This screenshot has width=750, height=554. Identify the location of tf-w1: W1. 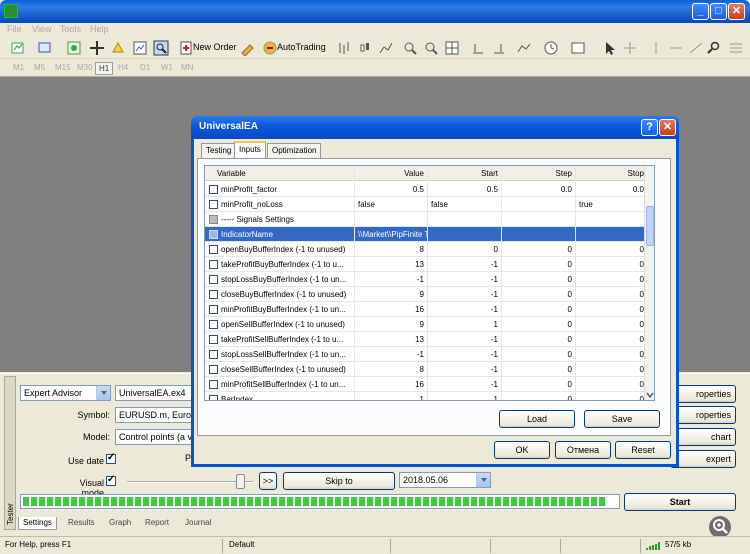
(167, 68).